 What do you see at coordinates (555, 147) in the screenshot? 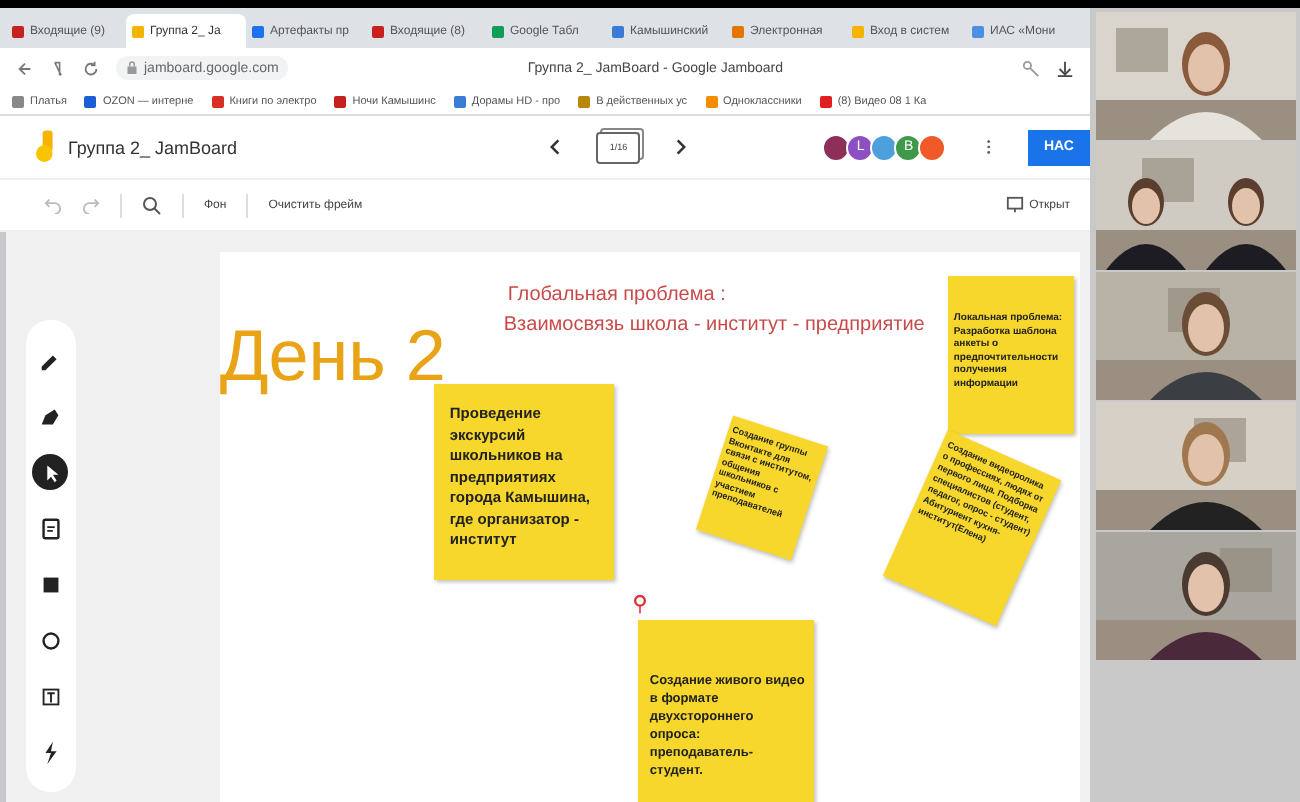
I see `previous-frame-icon` at bounding box center [555, 147].